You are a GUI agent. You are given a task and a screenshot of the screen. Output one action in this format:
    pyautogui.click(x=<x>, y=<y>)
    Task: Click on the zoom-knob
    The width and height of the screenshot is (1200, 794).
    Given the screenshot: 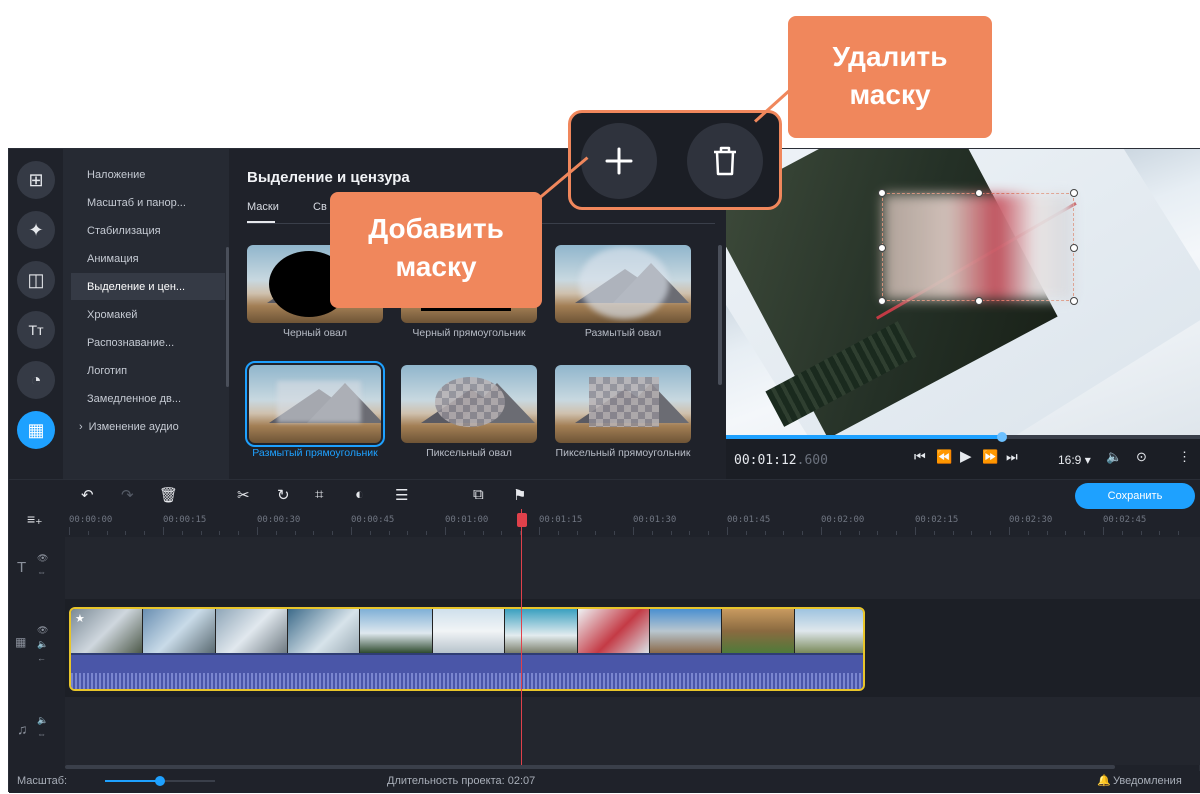 What is the action you would take?
    pyautogui.click(x=160, y=781)
    